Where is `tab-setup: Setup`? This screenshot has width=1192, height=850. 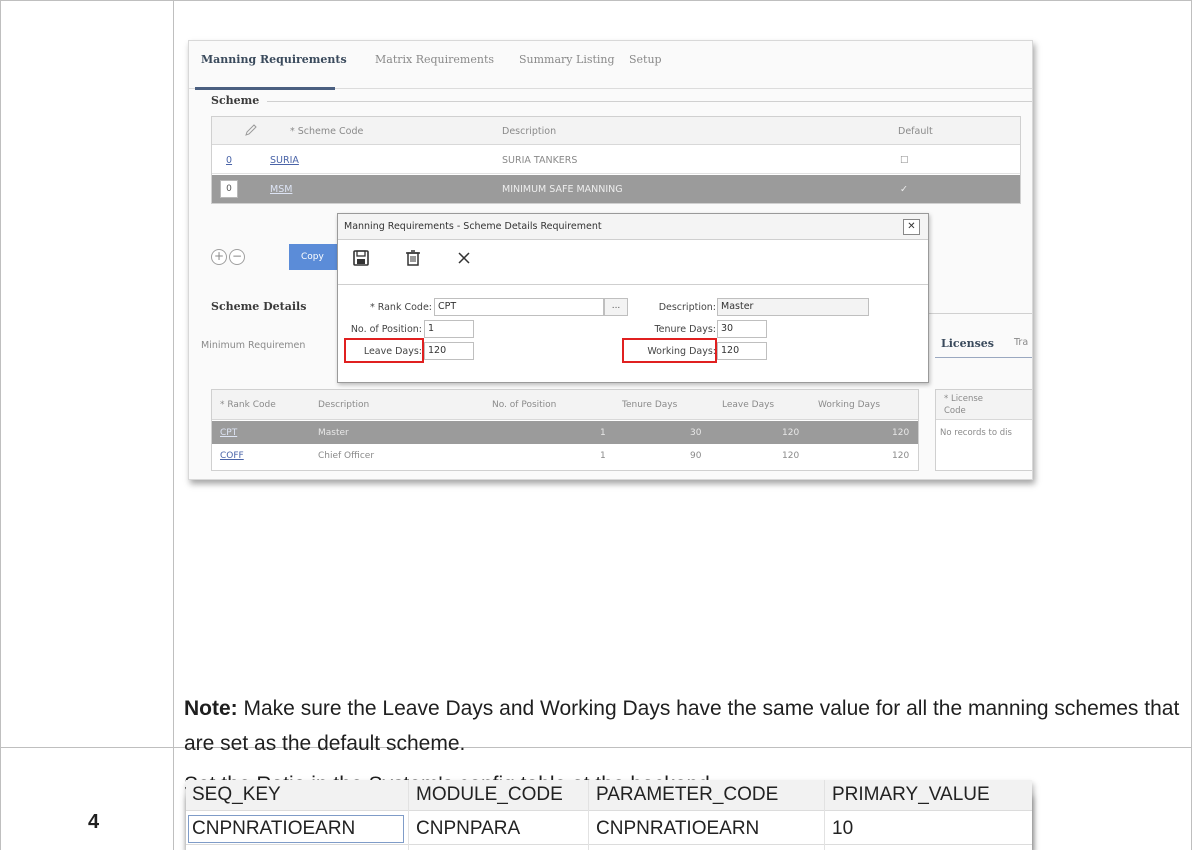
tab-setup: Setup is located at coordinates (645, 59).